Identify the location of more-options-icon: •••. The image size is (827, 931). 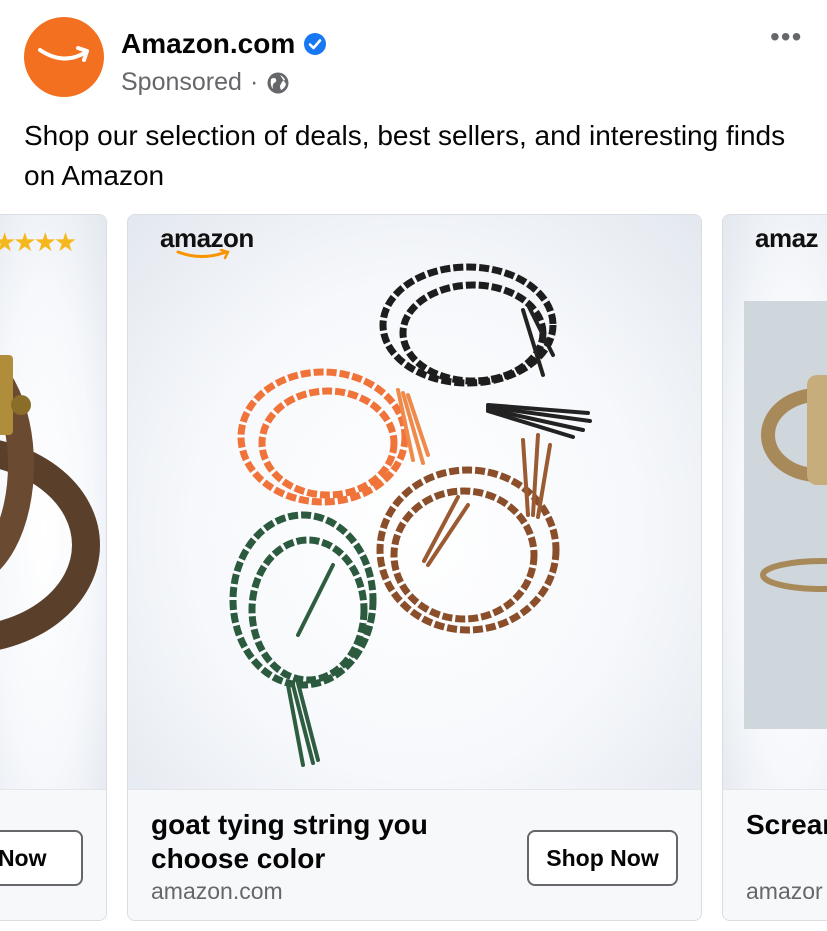
(786, 37).